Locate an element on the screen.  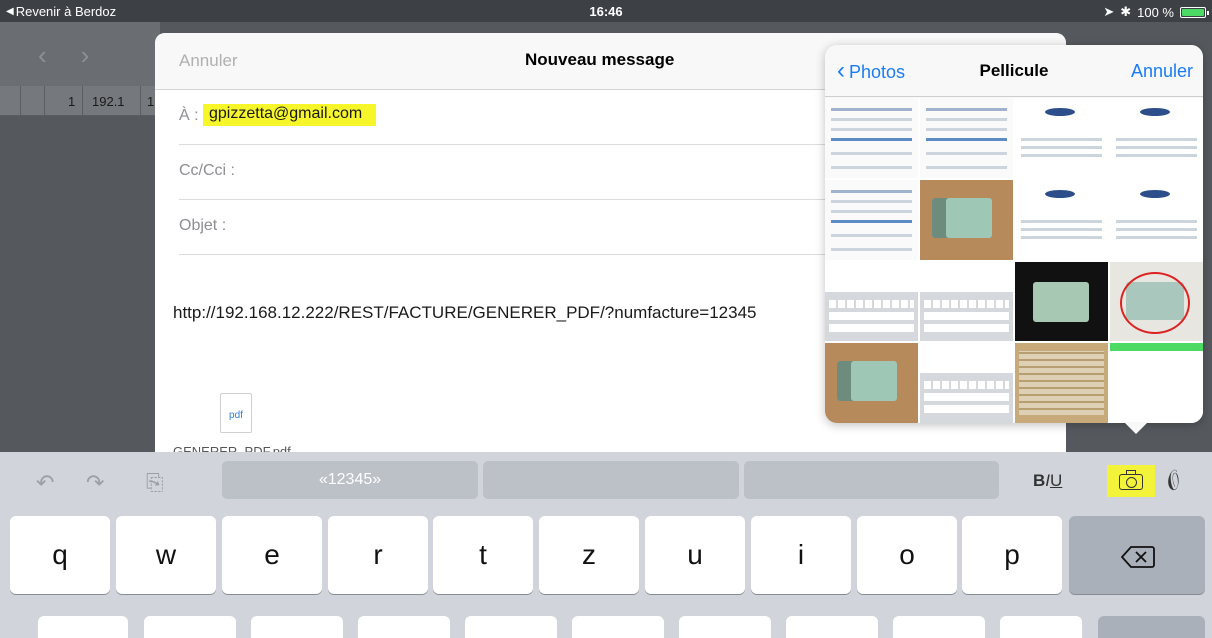
bluetooth-icon: ✱ is located at coordinates (1126, 11).